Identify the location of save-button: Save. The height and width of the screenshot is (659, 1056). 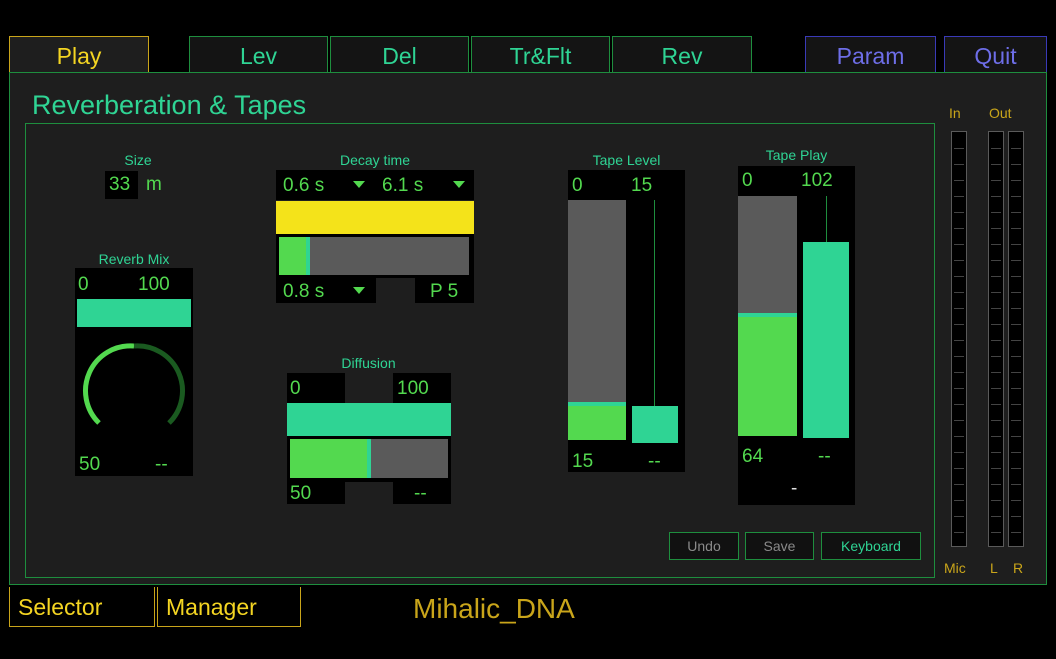
(779, 546).